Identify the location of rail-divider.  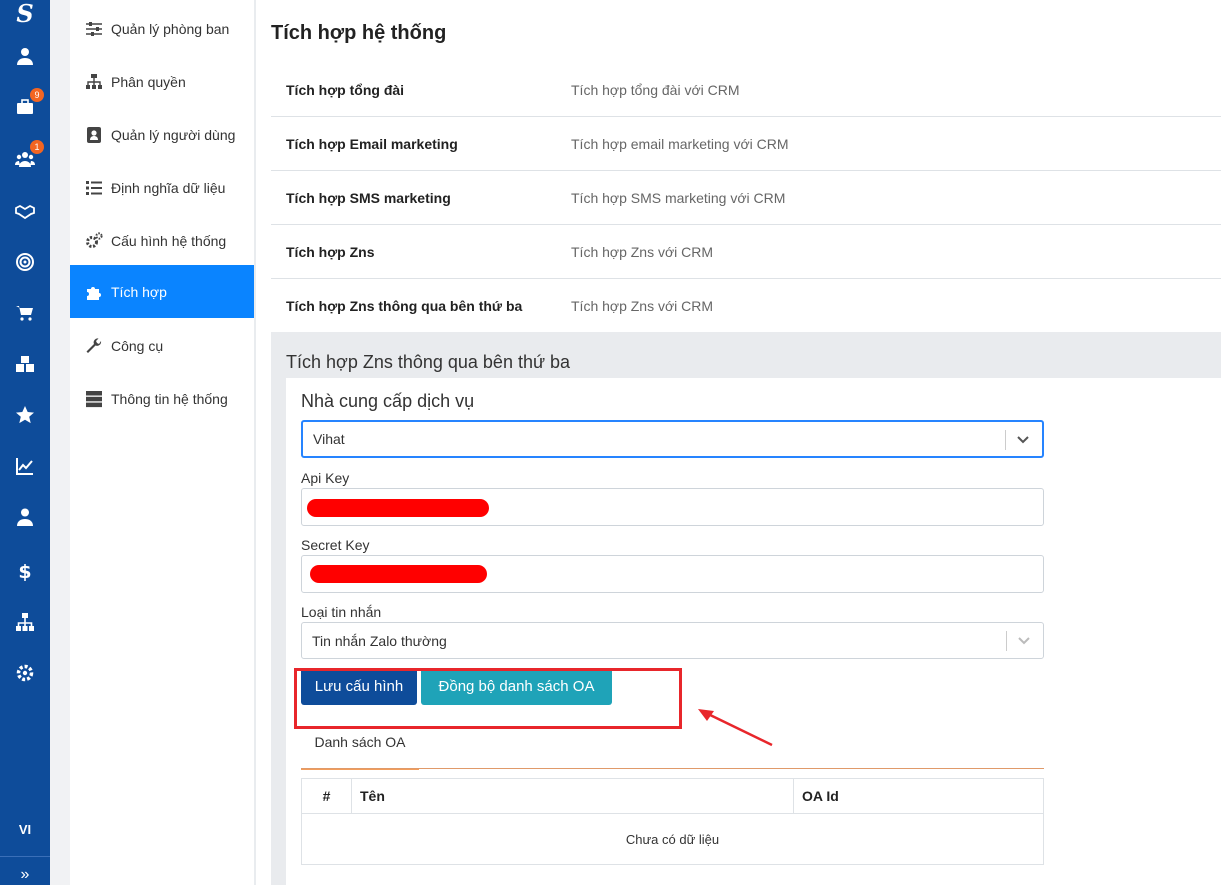
(25, 856).